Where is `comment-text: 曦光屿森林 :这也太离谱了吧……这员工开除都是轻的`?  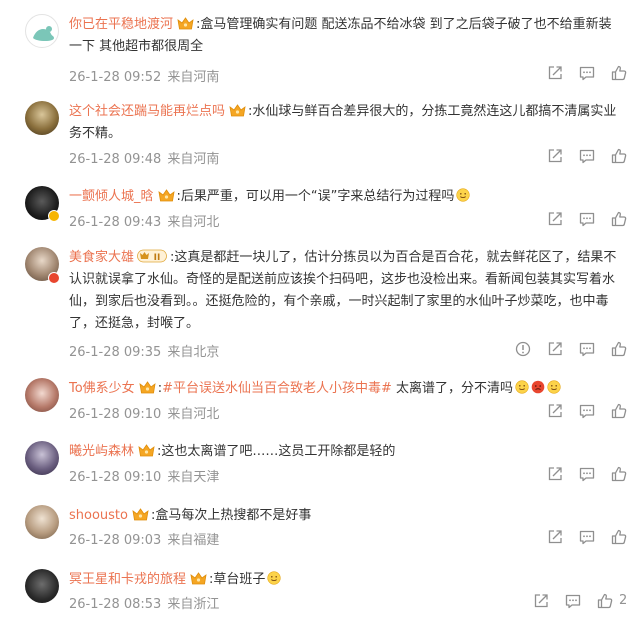 comment-text: 曦光屿森林 :这也太离谱了吧……这员工开除都是轻的 is located at coordinates (346, 452).